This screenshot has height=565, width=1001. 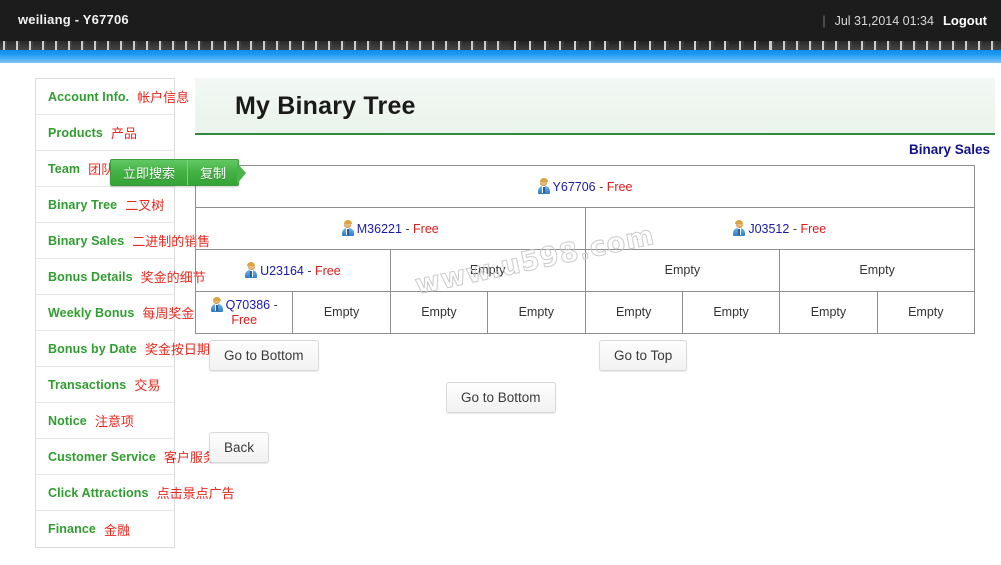 I want to click on page-title: My Binary Tree, so click(x=325, y=106).